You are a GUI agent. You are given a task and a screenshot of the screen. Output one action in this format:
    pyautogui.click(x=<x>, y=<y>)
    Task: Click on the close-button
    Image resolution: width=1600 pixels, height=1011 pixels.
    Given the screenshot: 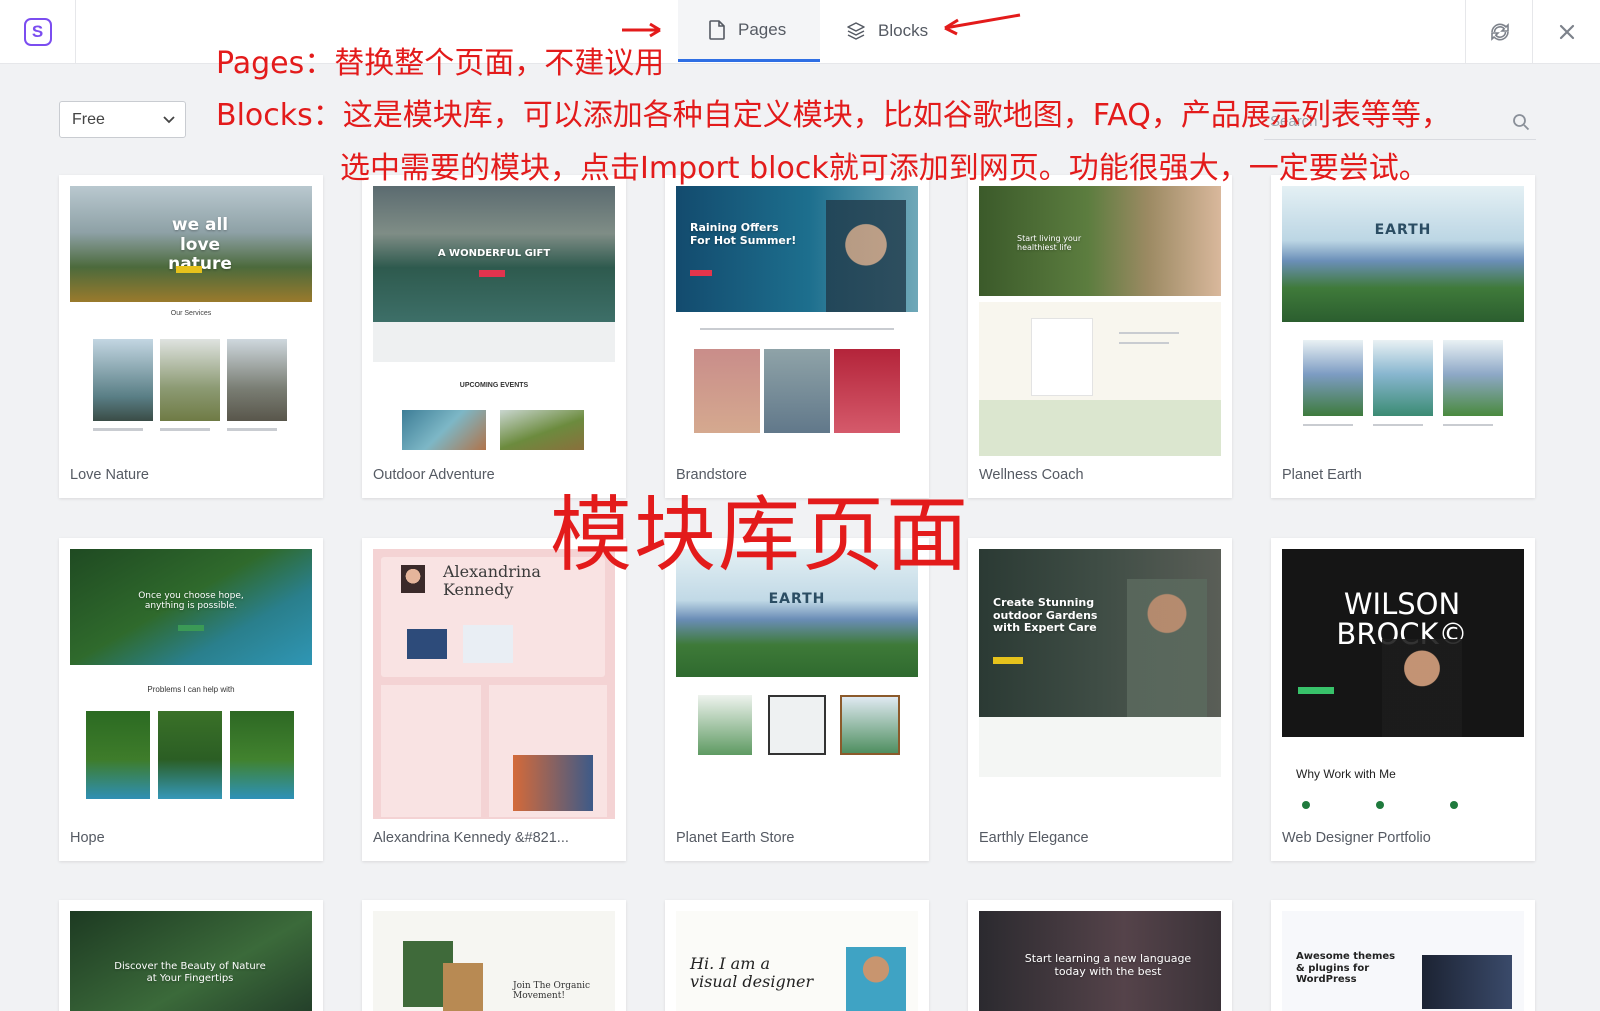 What is the action you would take?
    pyautogui.click(x=1566, y=31)
    